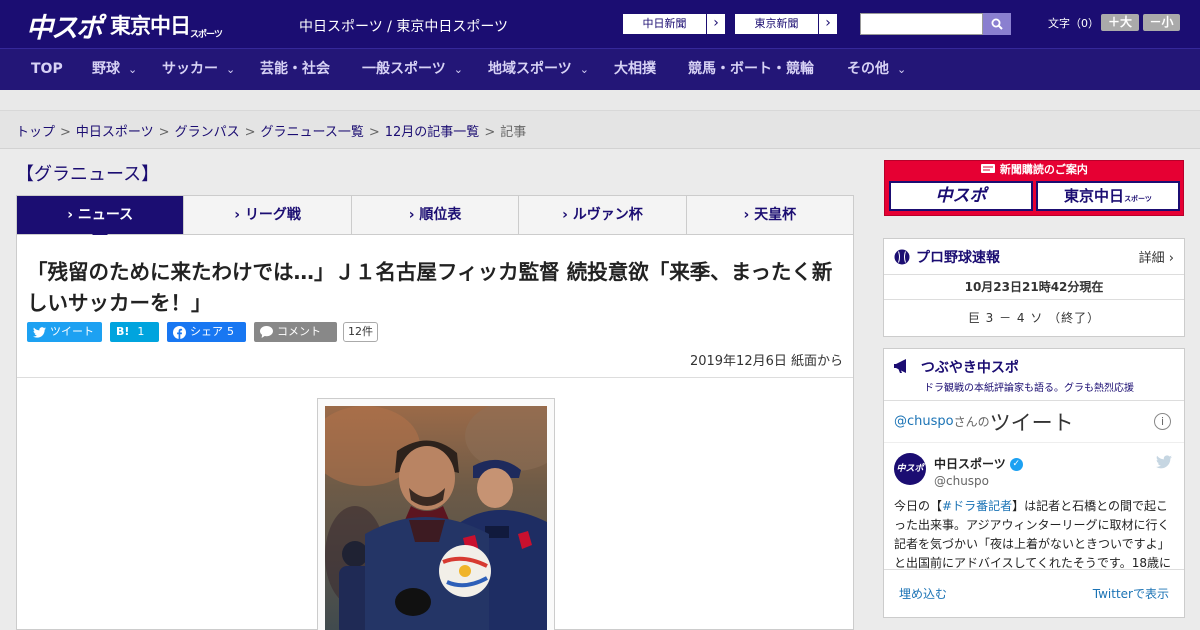 The height and width of the screenshot is (630, 1200). I want to click on breadcrumb-link: 12月の記事一覧, so click(432, 132).